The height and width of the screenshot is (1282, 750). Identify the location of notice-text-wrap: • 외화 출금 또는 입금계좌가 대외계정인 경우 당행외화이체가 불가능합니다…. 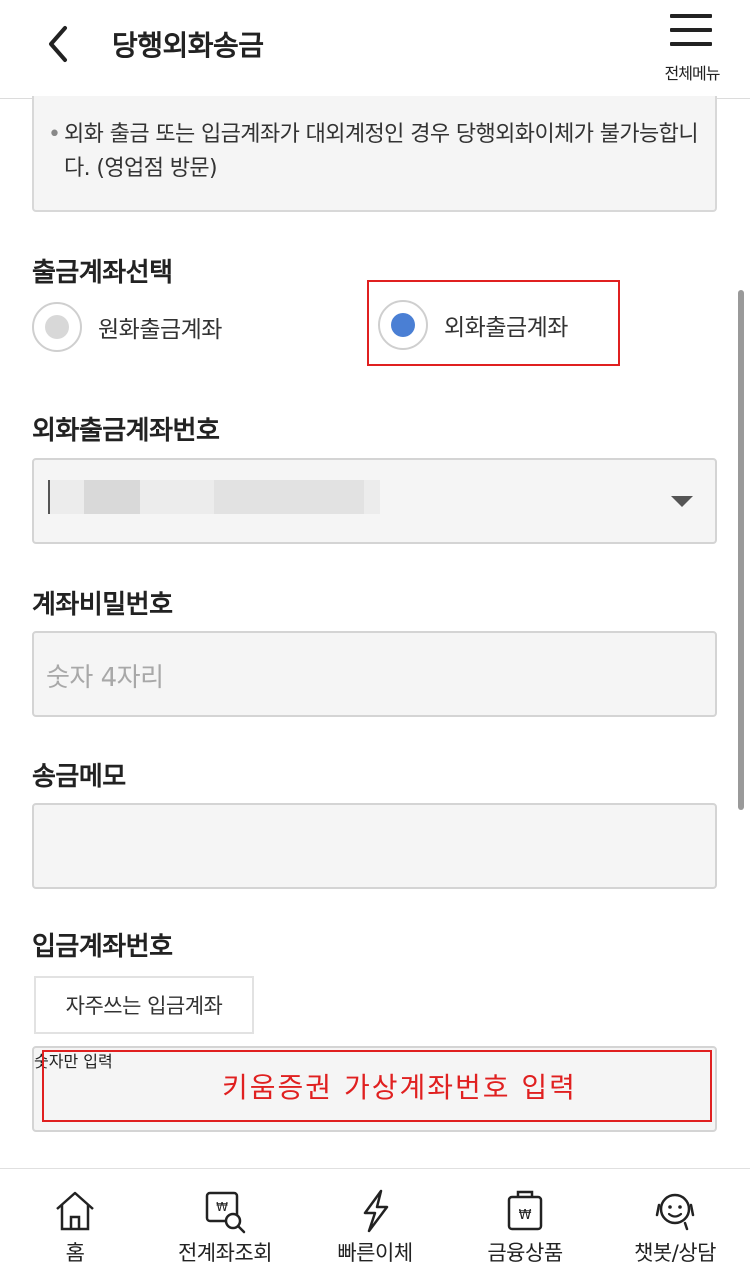
(376, 152).